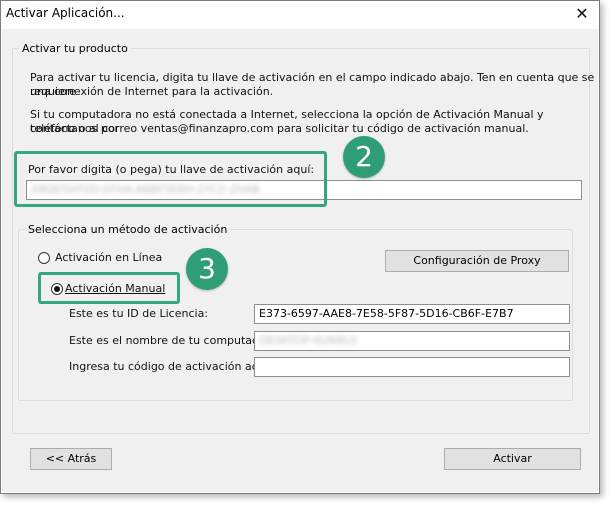 This screenshot has width=615, height=507. Describe the element at coordinates (412, 314) in the screenshot. I see `license-id-field: E373-6597-AAE8-7E58-5F87-5D16-CB6F-E7B7` at that location.